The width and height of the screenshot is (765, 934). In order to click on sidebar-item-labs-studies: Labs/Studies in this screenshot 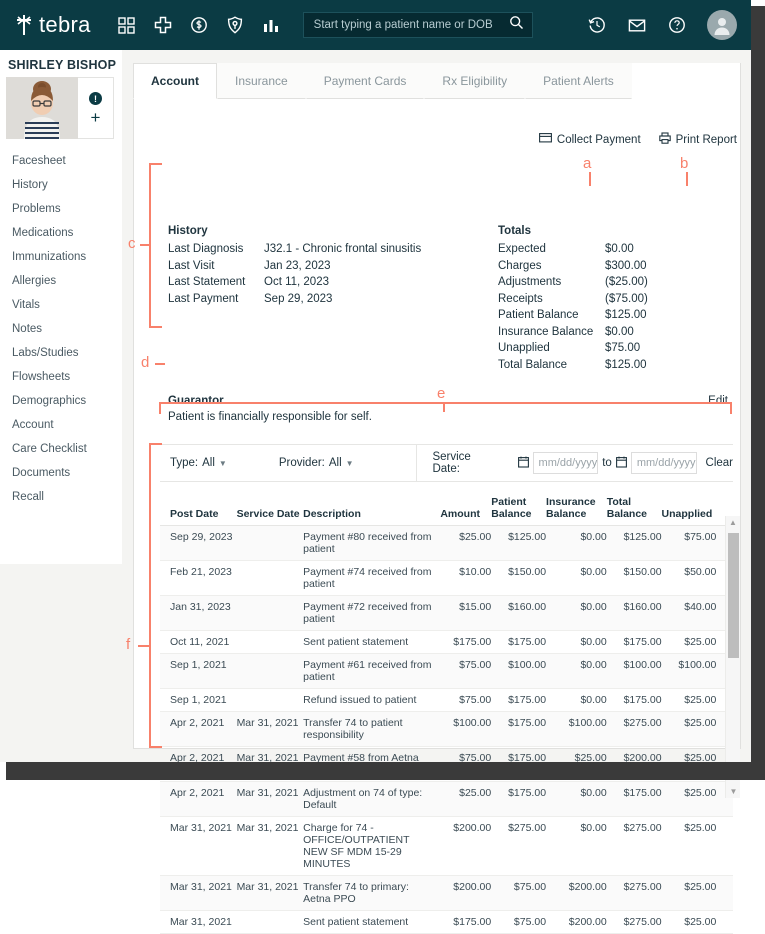, I will do `click(61, 353)`.